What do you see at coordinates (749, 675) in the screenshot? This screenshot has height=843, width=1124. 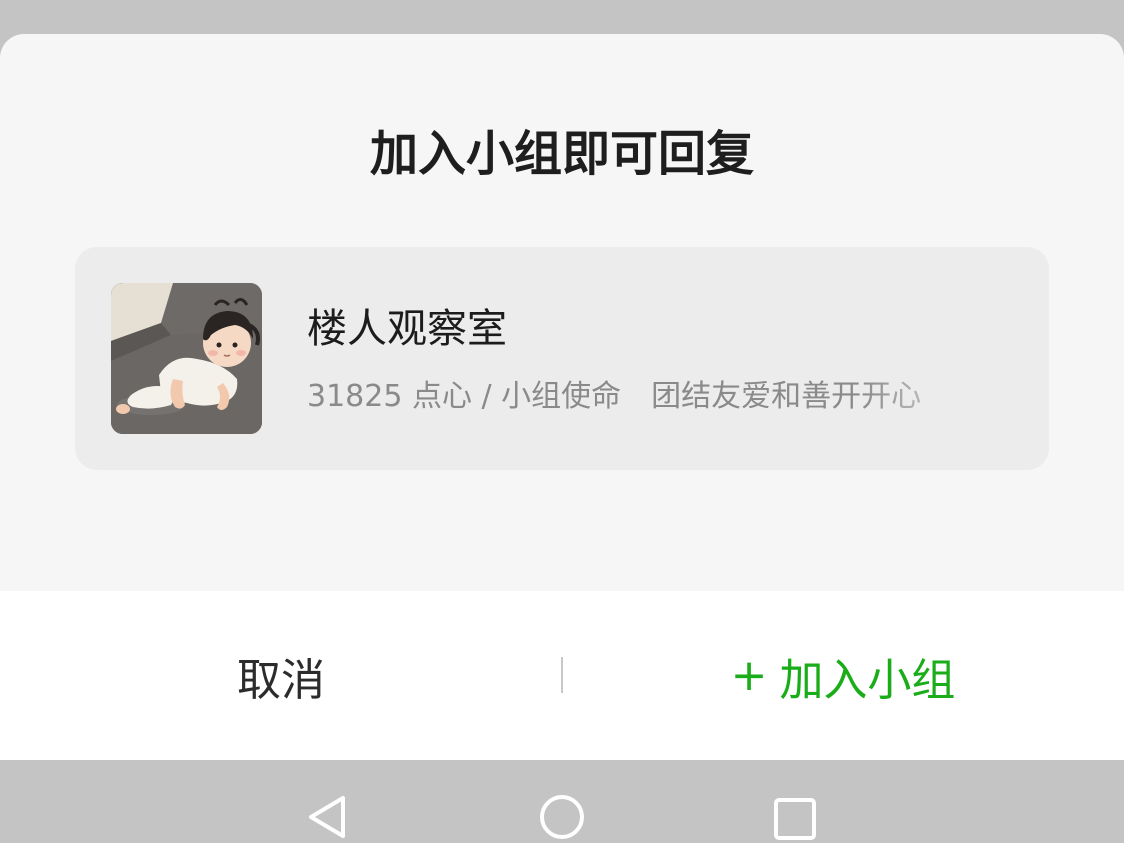 I see `plus-icon: +` at bounding box center [749, 675].